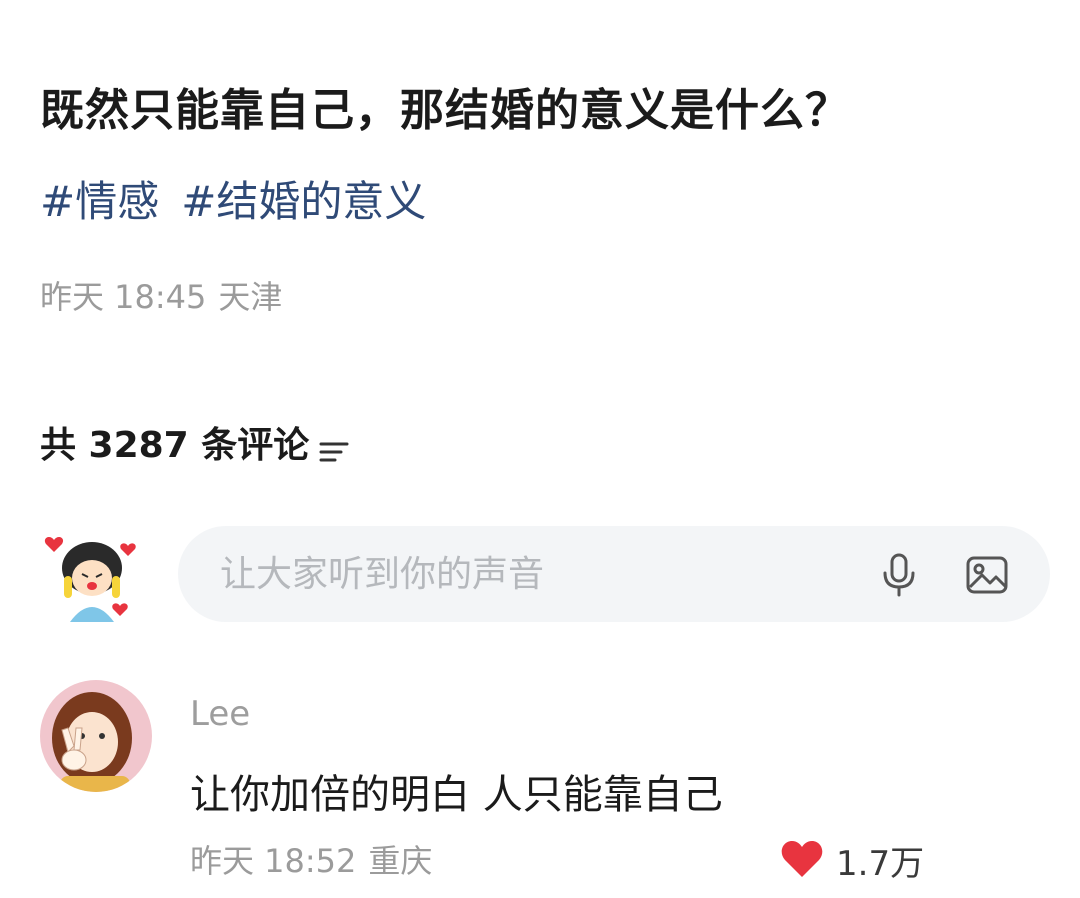 The height and width of the screenshot is (898, 1080). What do you see at coordinates (123, 297) in the screenshot?
I see `post-time: 昨天 18:45` at bounding box center [123, 297].